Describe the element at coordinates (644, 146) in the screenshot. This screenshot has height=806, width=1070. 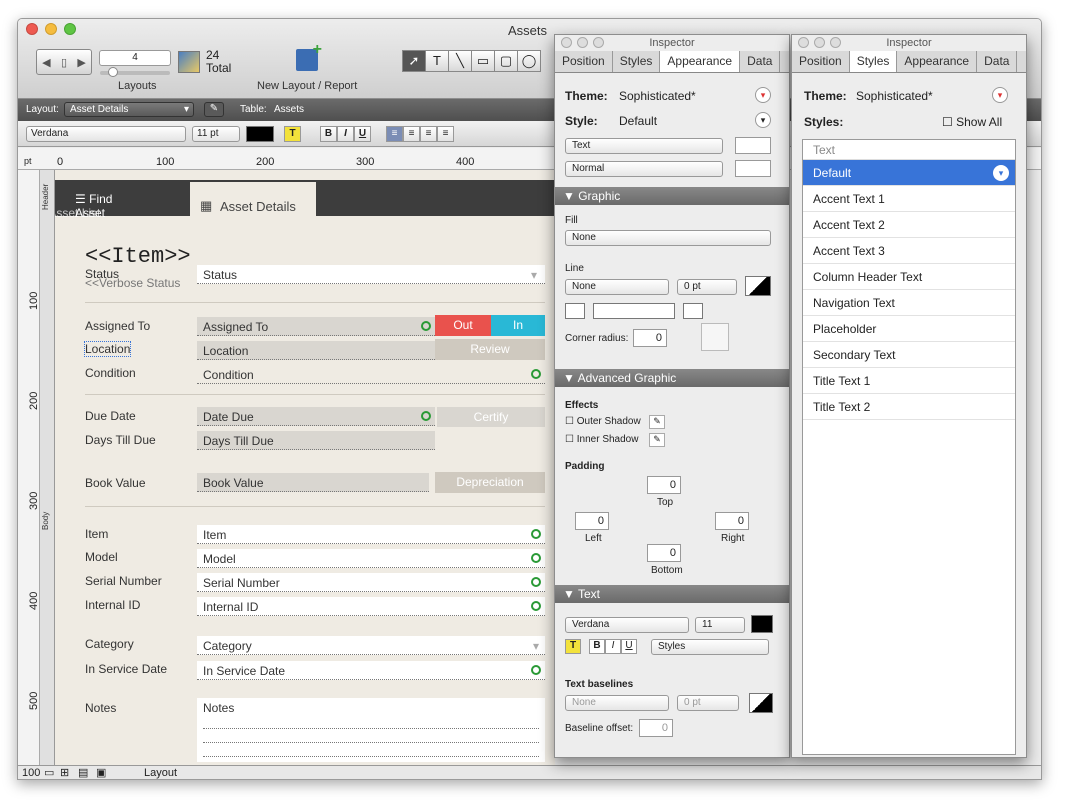
I see `object-type-select: Text` at that location.